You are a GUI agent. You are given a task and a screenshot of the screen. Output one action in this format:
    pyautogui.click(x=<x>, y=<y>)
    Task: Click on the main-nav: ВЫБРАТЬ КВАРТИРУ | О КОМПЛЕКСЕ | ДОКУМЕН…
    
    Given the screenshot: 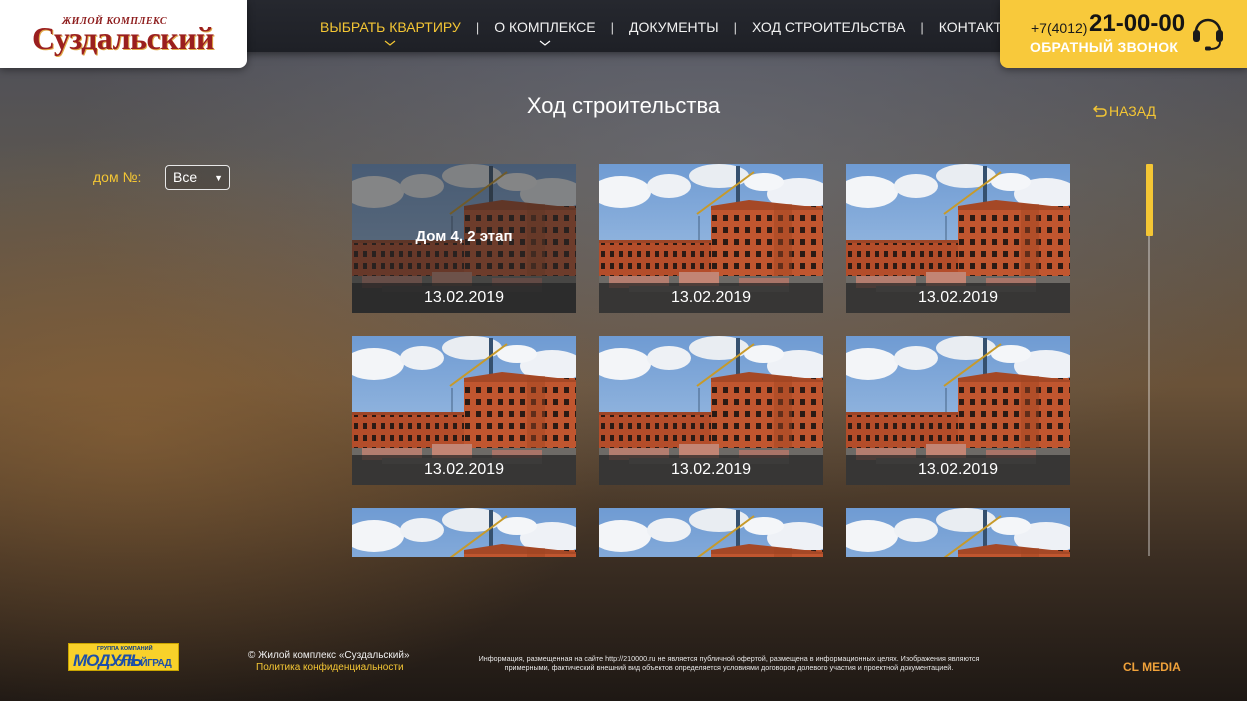 What is the action you would take?
    pyautogui.click(x=667, y=31)
    